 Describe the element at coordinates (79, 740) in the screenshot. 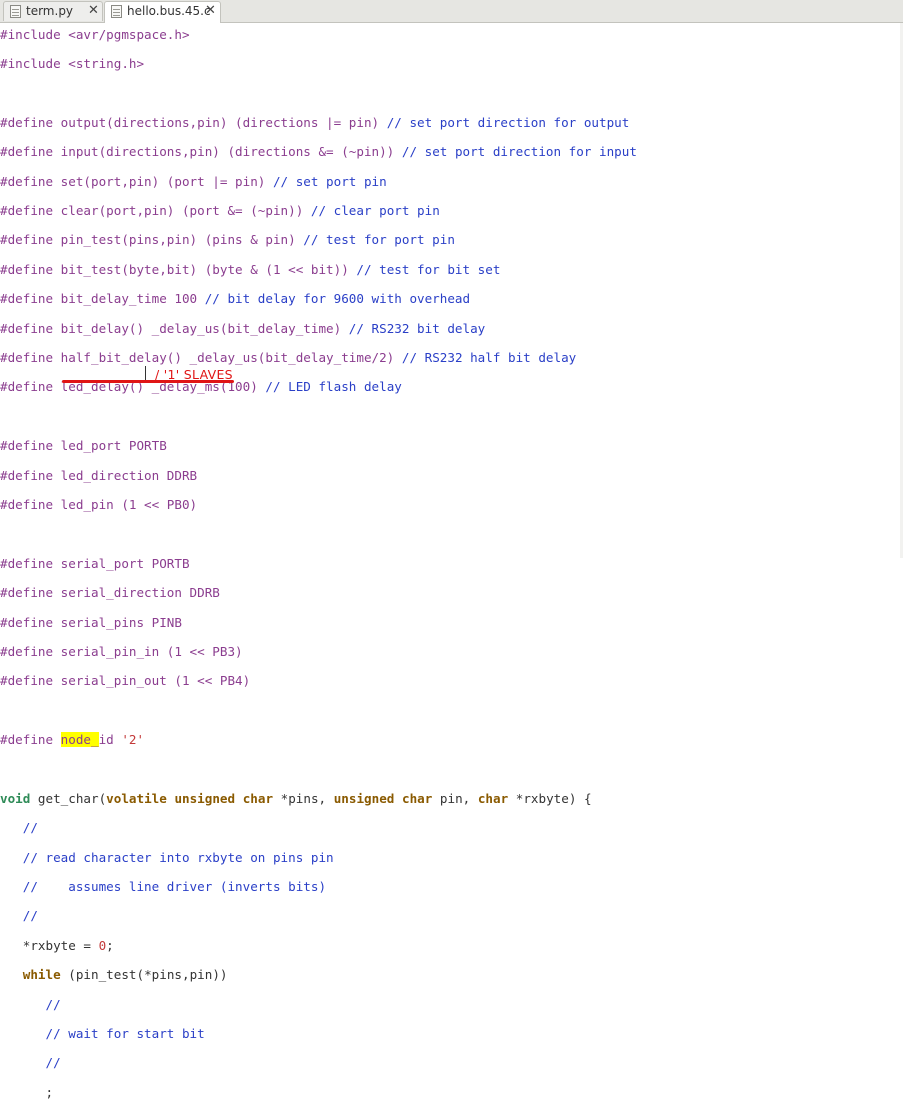

I see `search-highlight: node_` at that location.